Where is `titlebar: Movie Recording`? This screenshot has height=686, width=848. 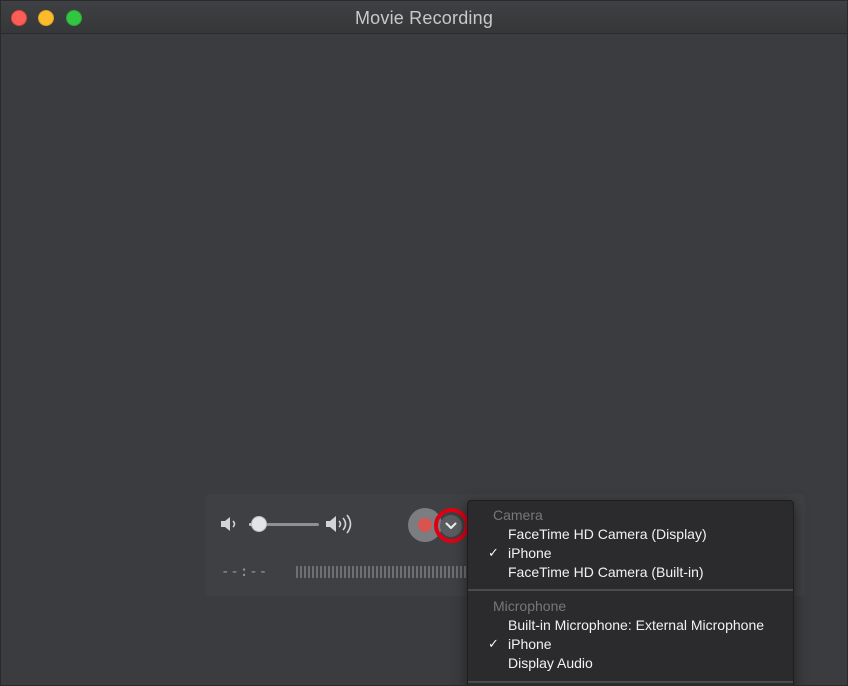 titlebar: Movie Recording is located at coordinates (424, 17).